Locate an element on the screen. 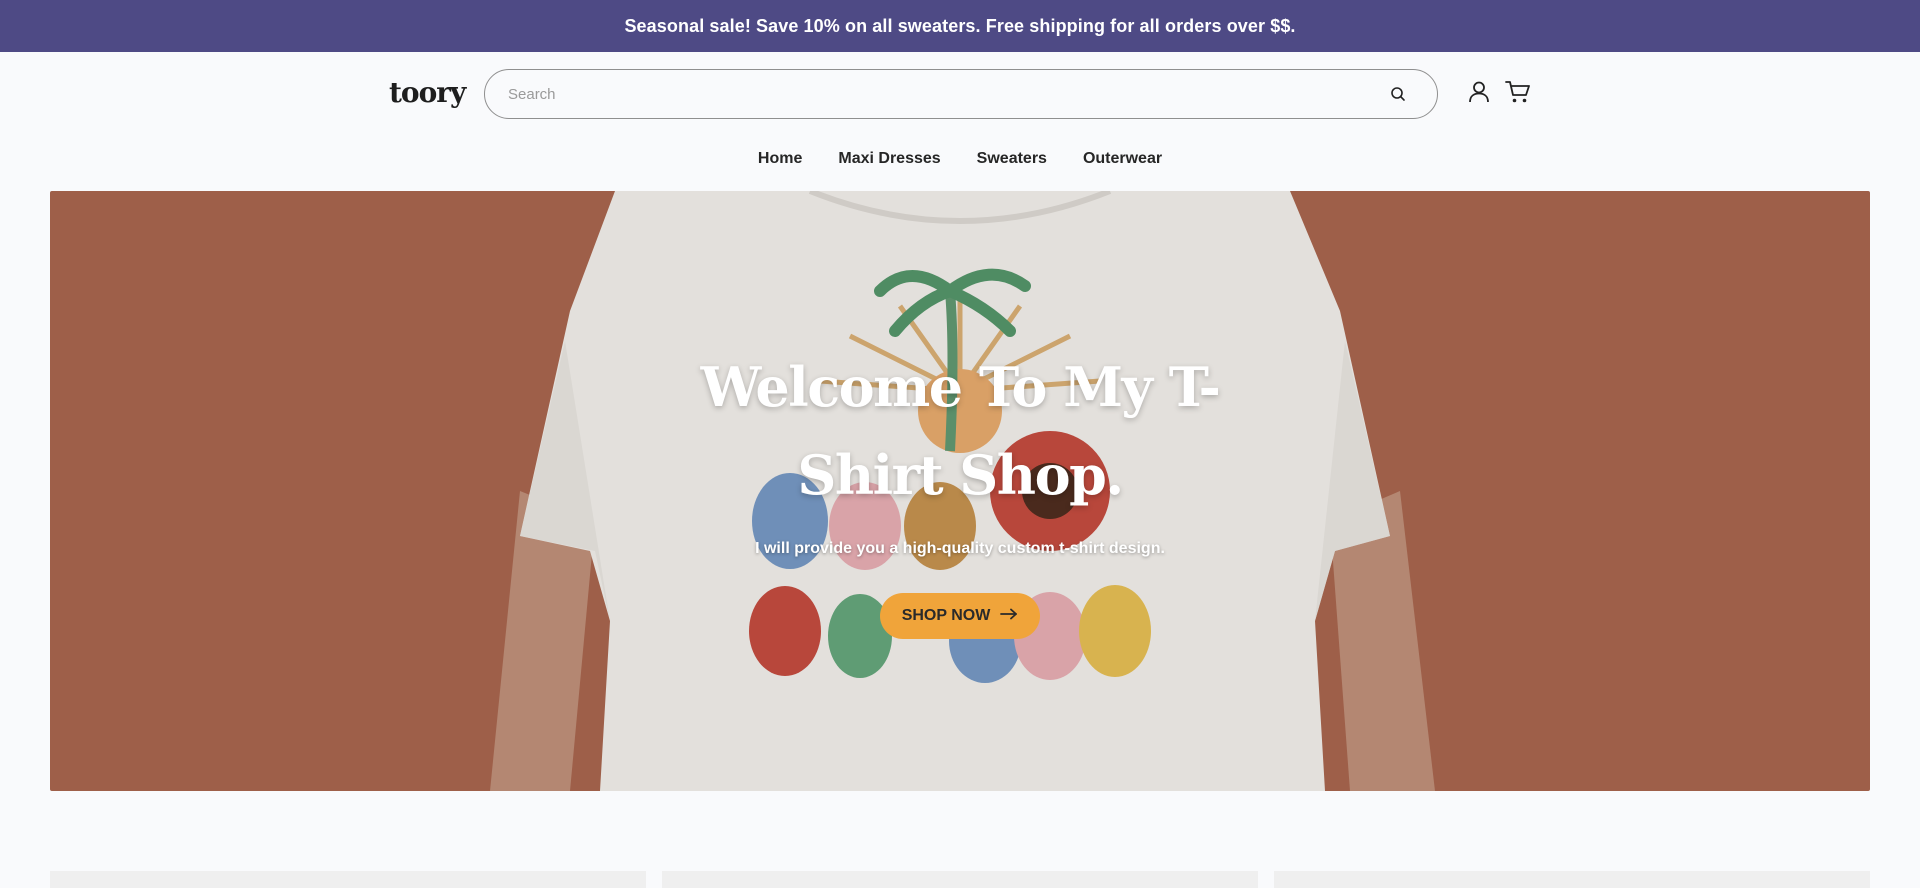 The height and width of the screenshot is (888, 1920). shop-now-label: SHOP NOW is located at coordinates (946, 615).